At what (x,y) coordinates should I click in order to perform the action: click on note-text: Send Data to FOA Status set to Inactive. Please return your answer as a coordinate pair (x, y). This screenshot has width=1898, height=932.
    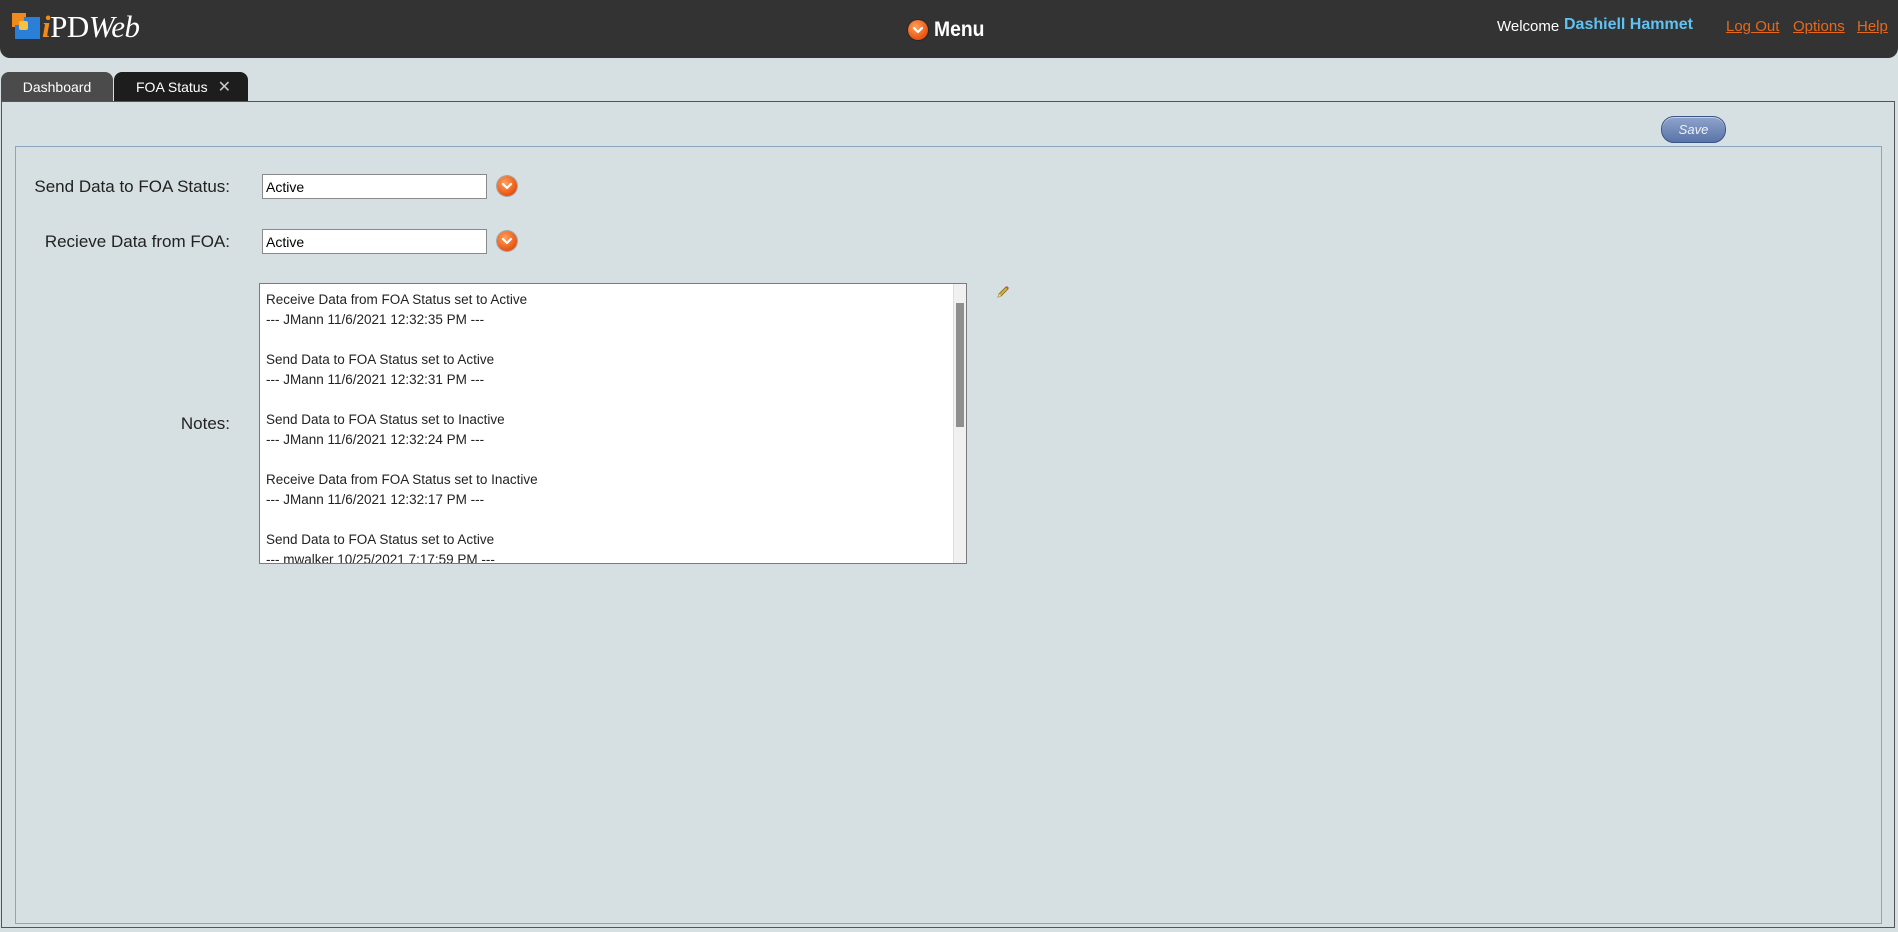
    Looking at the image, I should click on (385, 419).